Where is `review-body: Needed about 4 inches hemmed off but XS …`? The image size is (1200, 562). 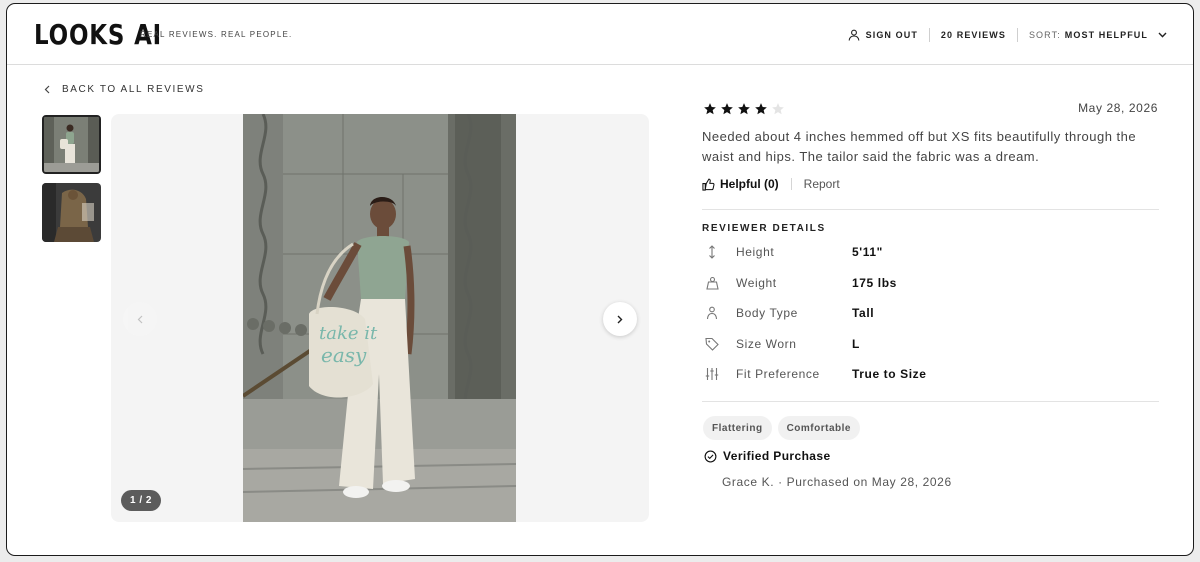
review-body: Needed about 4 inches hemmed off but XS … is located at coordinates (919, 146).